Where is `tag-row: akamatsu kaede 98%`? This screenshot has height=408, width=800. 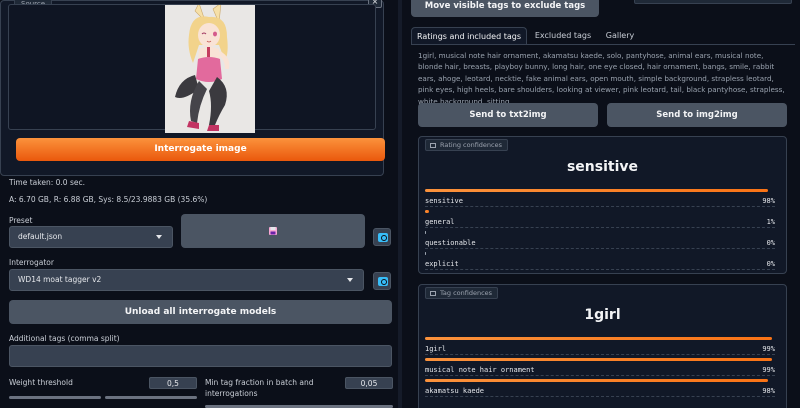
tag-row: akamatsu kaede 98% is located at coordinates (600, 389).